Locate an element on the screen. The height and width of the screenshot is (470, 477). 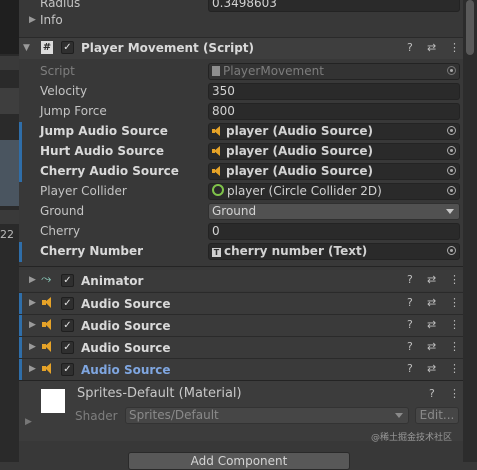
panel-dark-block is located at coordinates (9, 27).